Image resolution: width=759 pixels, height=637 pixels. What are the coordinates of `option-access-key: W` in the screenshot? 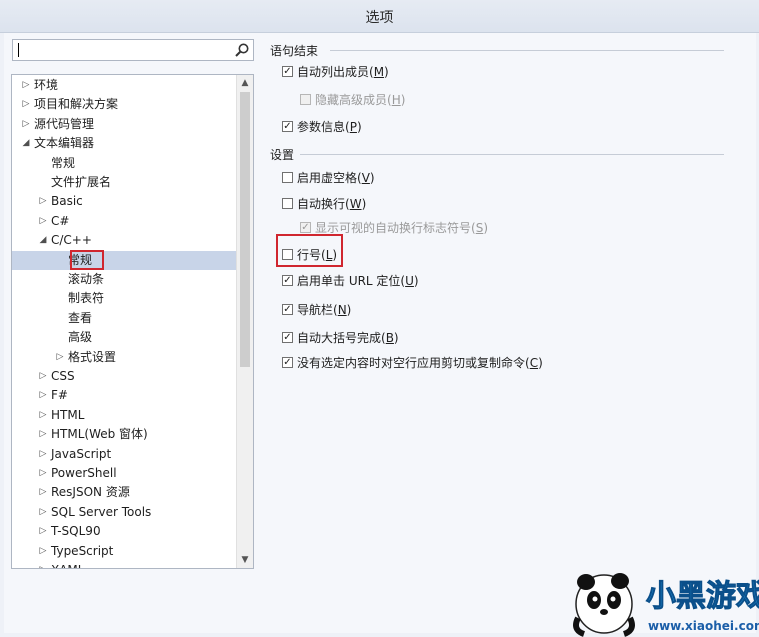 It's located at (355, 204).